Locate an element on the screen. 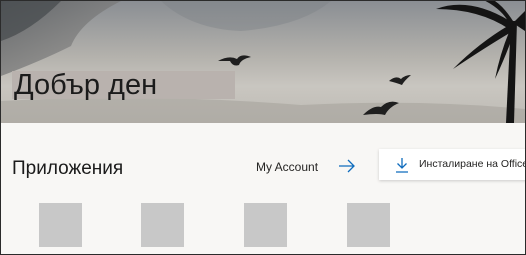 The width and height of the screenshot is (526, 255). install-office-button: Инсталиране на Office is located at coordinates (452, 164).